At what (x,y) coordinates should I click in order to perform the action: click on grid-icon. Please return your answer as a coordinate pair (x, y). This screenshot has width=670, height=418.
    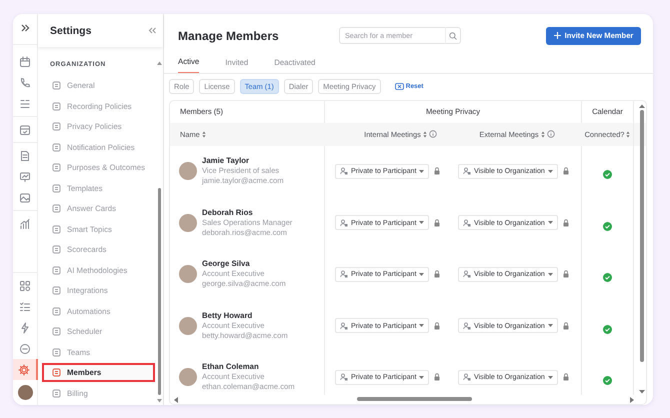
    Looking at the image, I should click on (25, 286).